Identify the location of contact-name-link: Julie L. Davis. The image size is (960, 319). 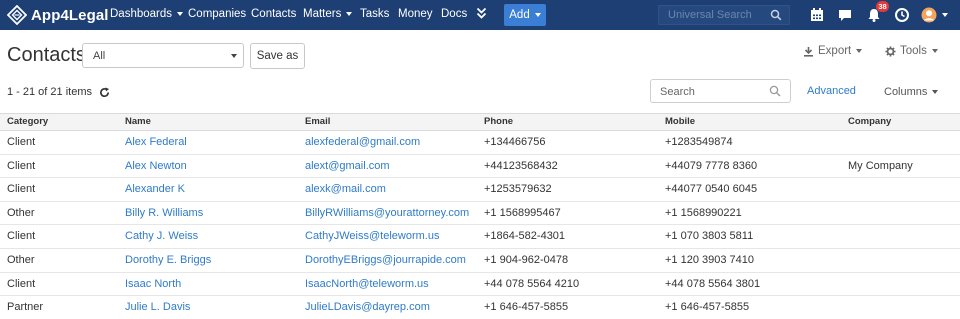
(157, 307).